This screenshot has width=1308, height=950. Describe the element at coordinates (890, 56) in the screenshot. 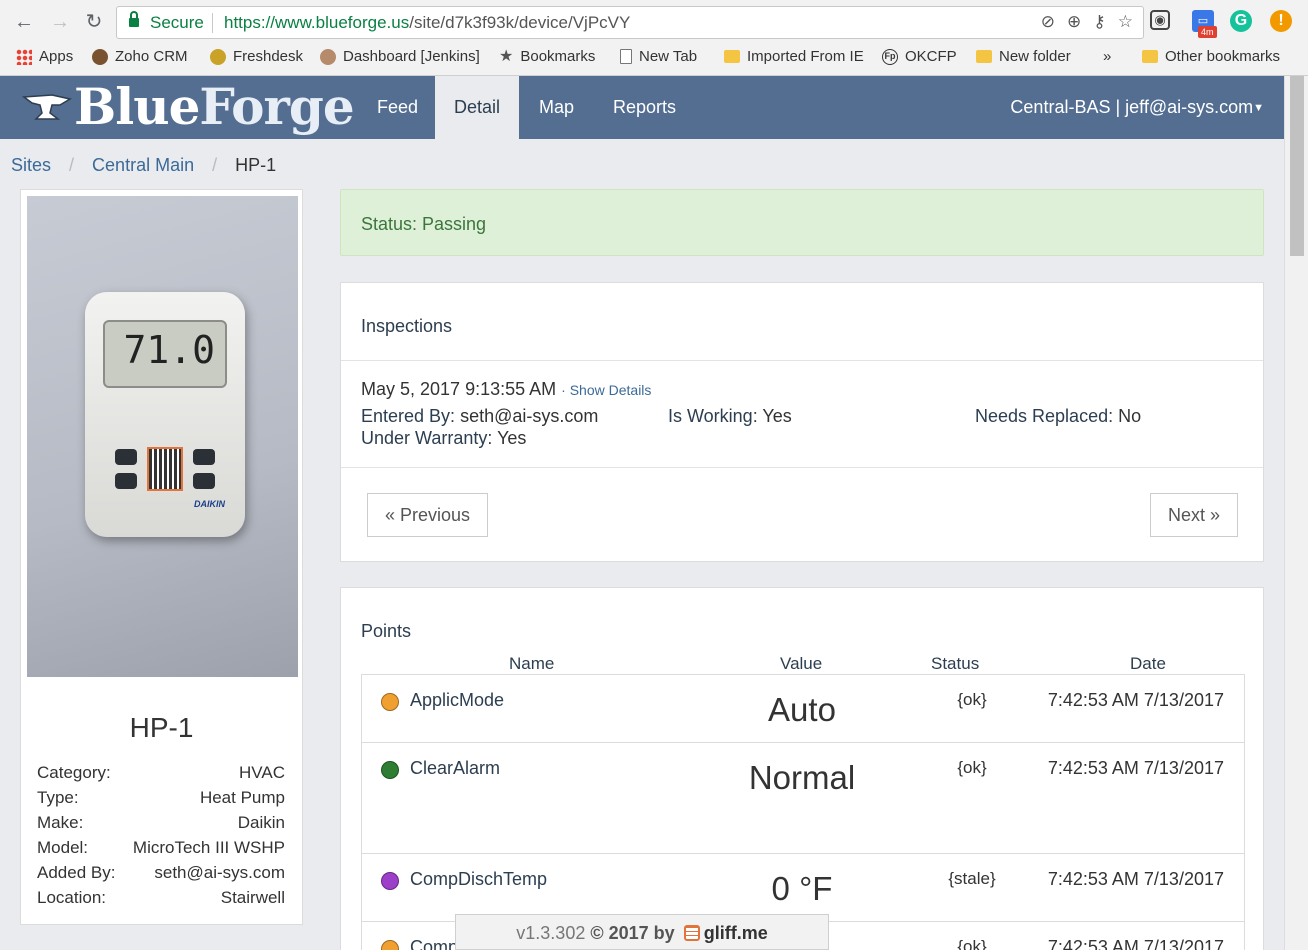

I see `fp-icon: Fp` at that location.